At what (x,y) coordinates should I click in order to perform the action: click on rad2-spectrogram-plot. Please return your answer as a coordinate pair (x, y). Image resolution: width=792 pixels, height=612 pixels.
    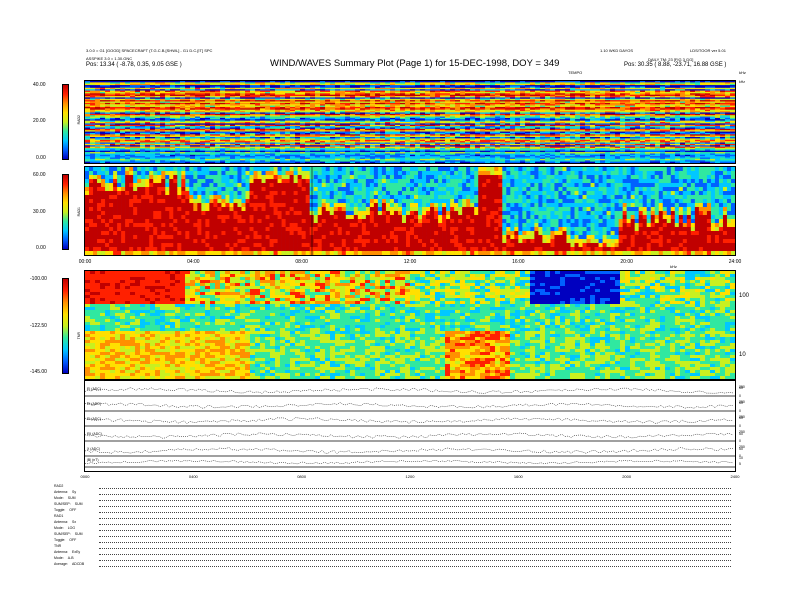
    Looking at the image, I should click on (410, 122).